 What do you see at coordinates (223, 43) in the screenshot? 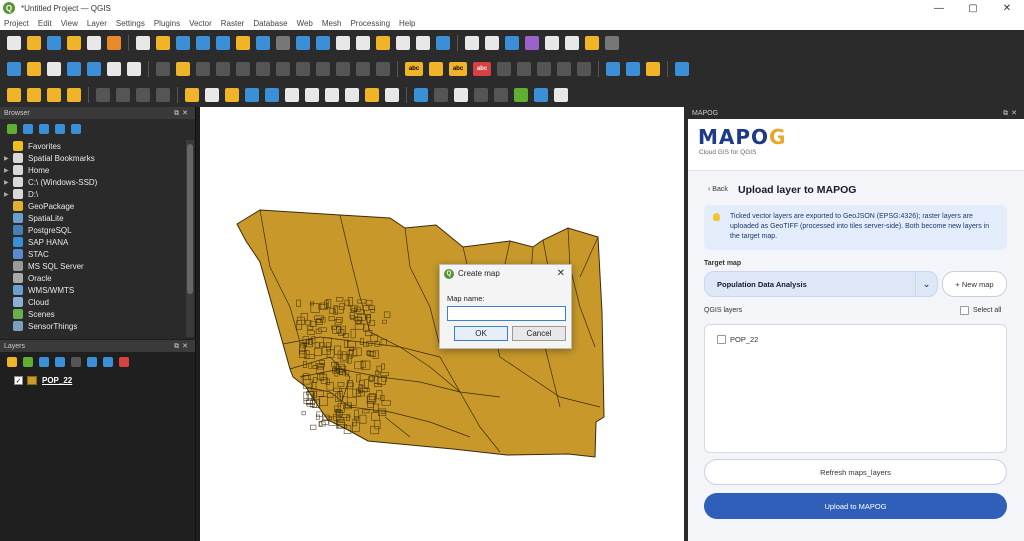
I see `zoom-full-icon` at bounding box center [223, 43].